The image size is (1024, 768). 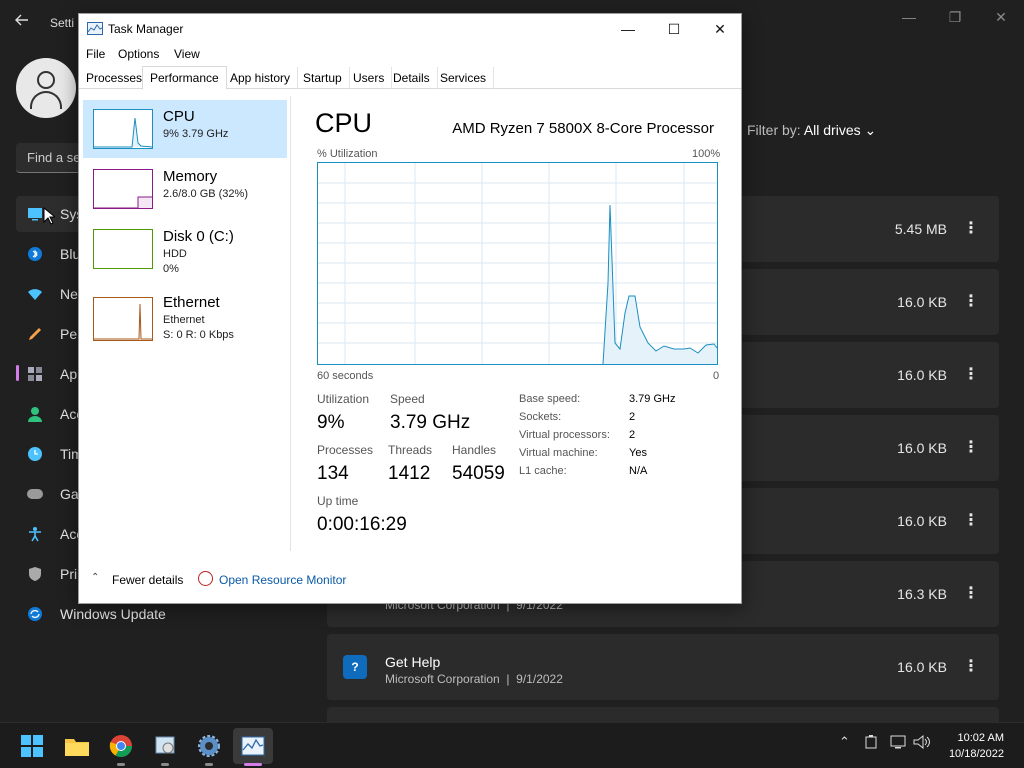 What do you see at coordinates (583, 128) in the screenshot?
I see `cpu-model: AMD Ryzen 7 5800X 8-Core Processor` at bounding box center [583, 128].